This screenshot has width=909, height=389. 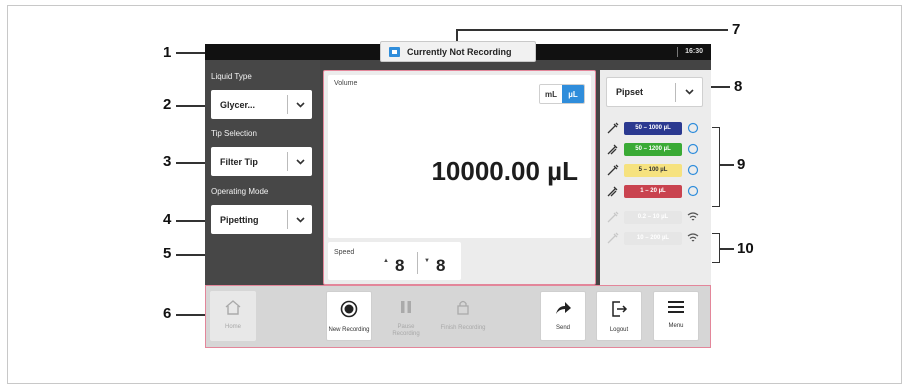 I want to click on pipette-range-badge: 5 – 100 µL, so click(x=653, y=170).